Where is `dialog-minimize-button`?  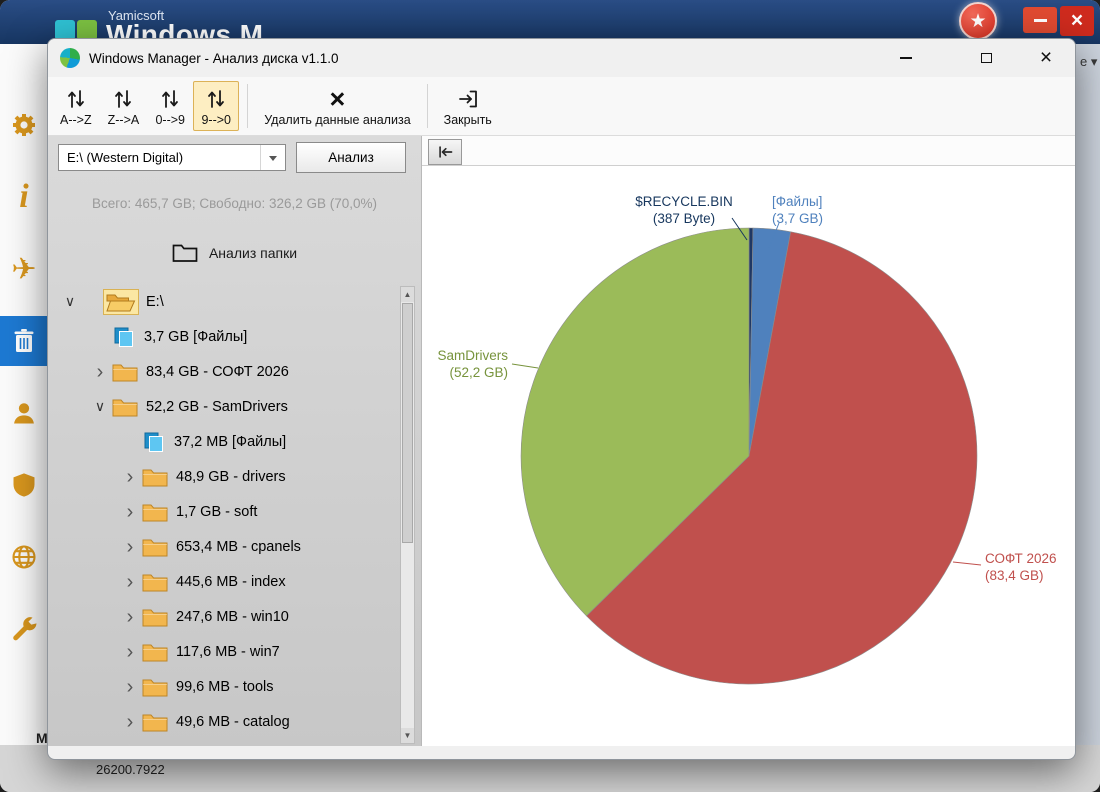
dialog-minimize-button is located at coordinates (906, 58).